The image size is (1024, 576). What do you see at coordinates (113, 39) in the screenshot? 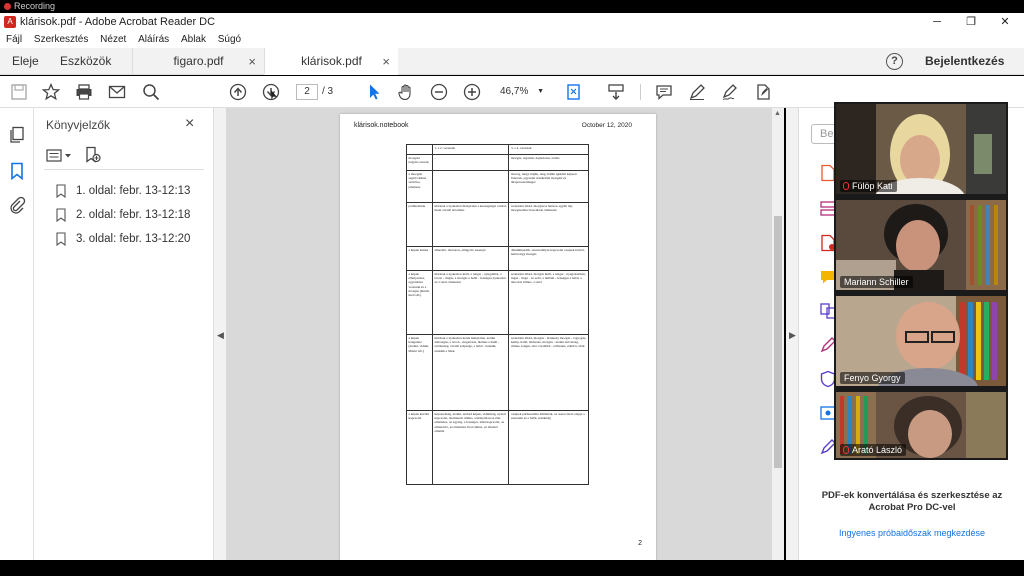
I see `menu-view: Nézet` at bounding box center [113, 39].